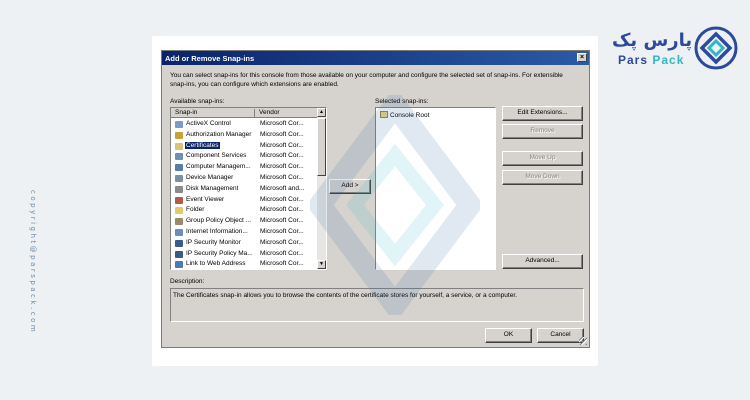 The height and width of the screenshot is (400, 750). I want to click on snapin-name: Folder, so click(195, 210).